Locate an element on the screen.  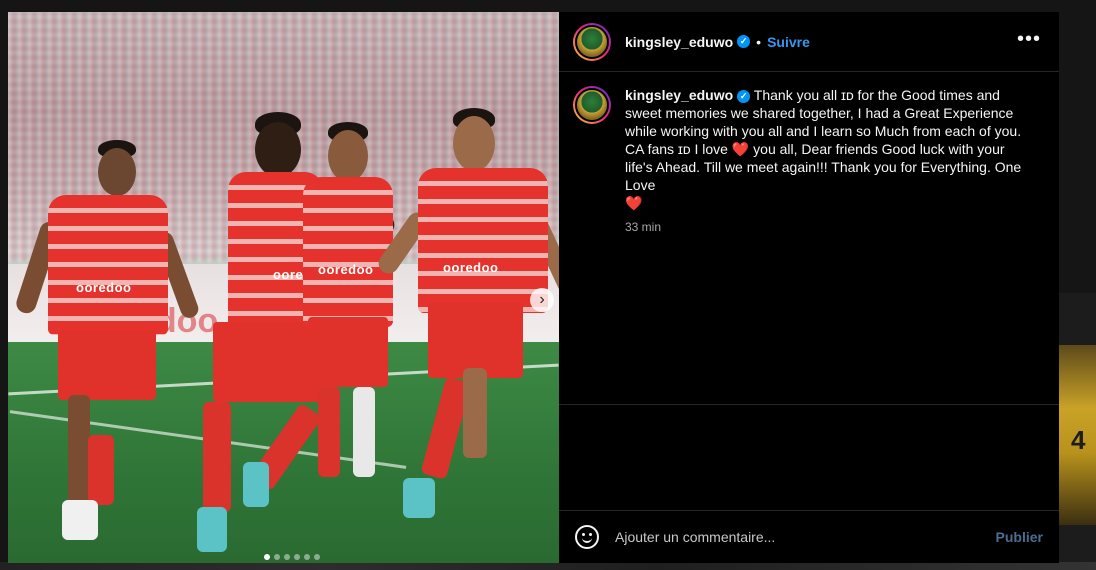
post-actions-area is located at coordinates (809, 457).